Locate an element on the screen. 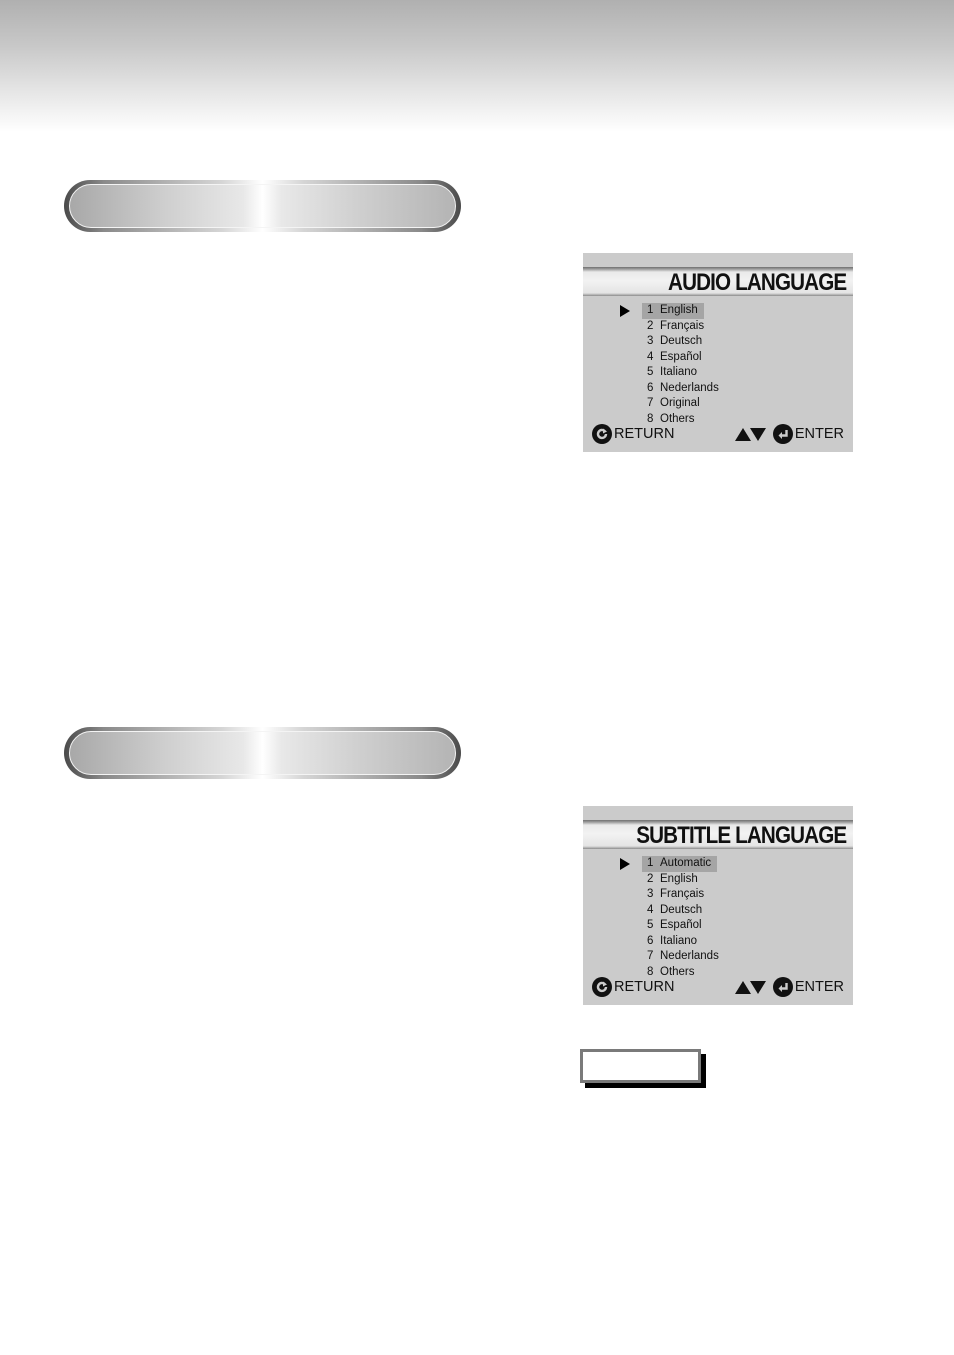 Image resolution: width=954 pixels, height=1355 pixels. menu-title: SUBTITLE LANGUAGE is located at coordinates (741, 835).